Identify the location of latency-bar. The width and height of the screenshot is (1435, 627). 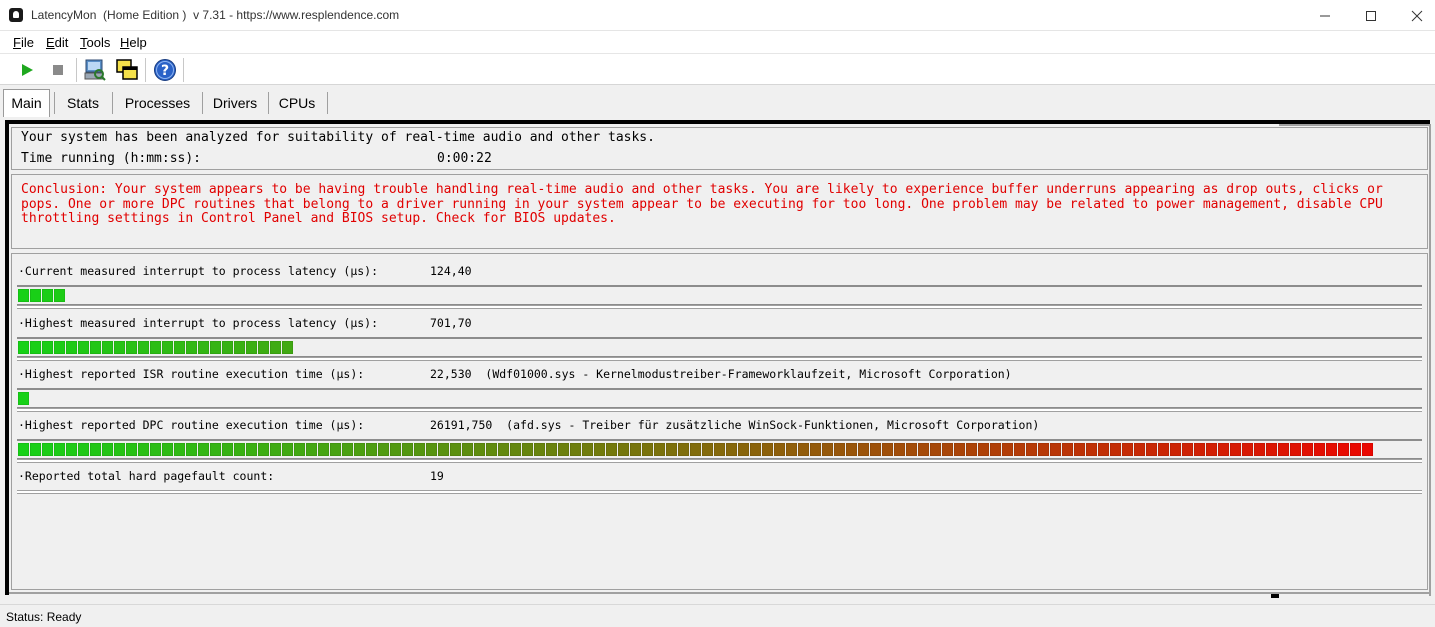
(719, 347).